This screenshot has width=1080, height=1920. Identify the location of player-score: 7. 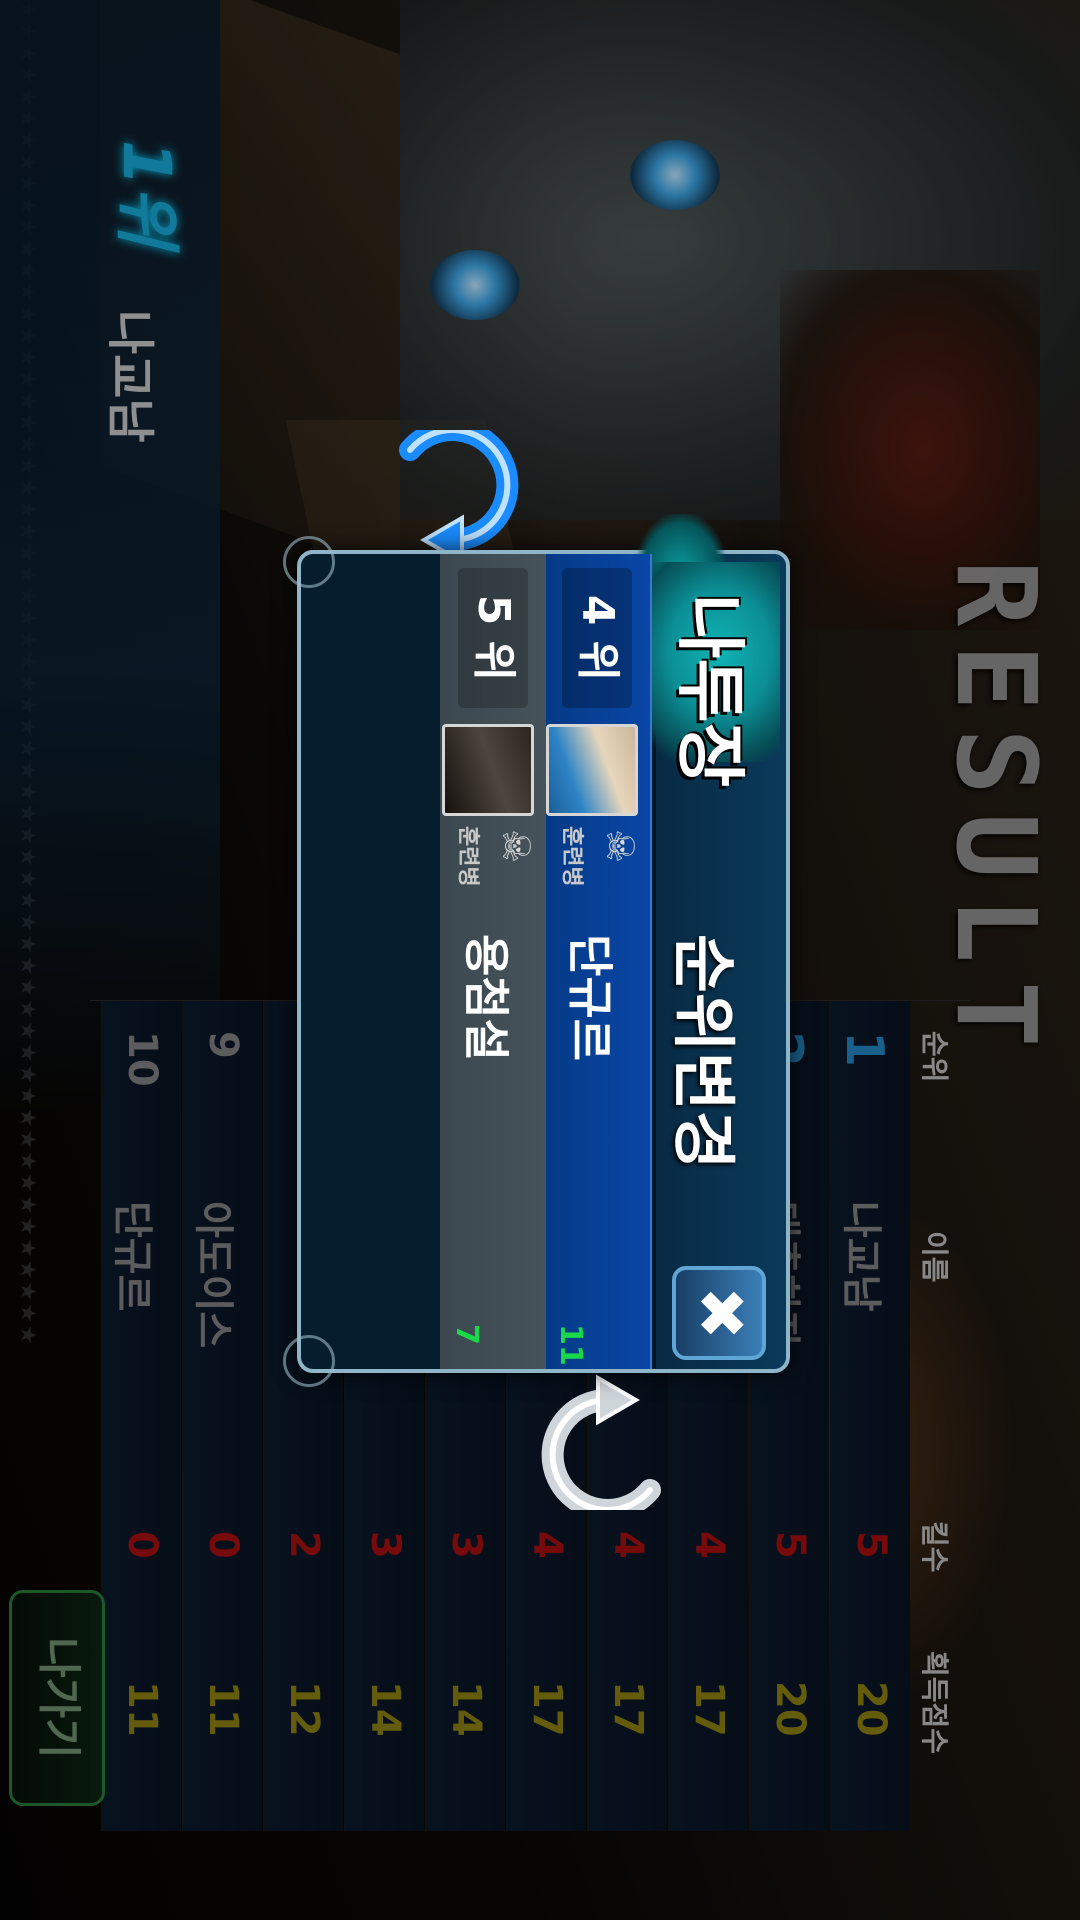
(466, 1334).